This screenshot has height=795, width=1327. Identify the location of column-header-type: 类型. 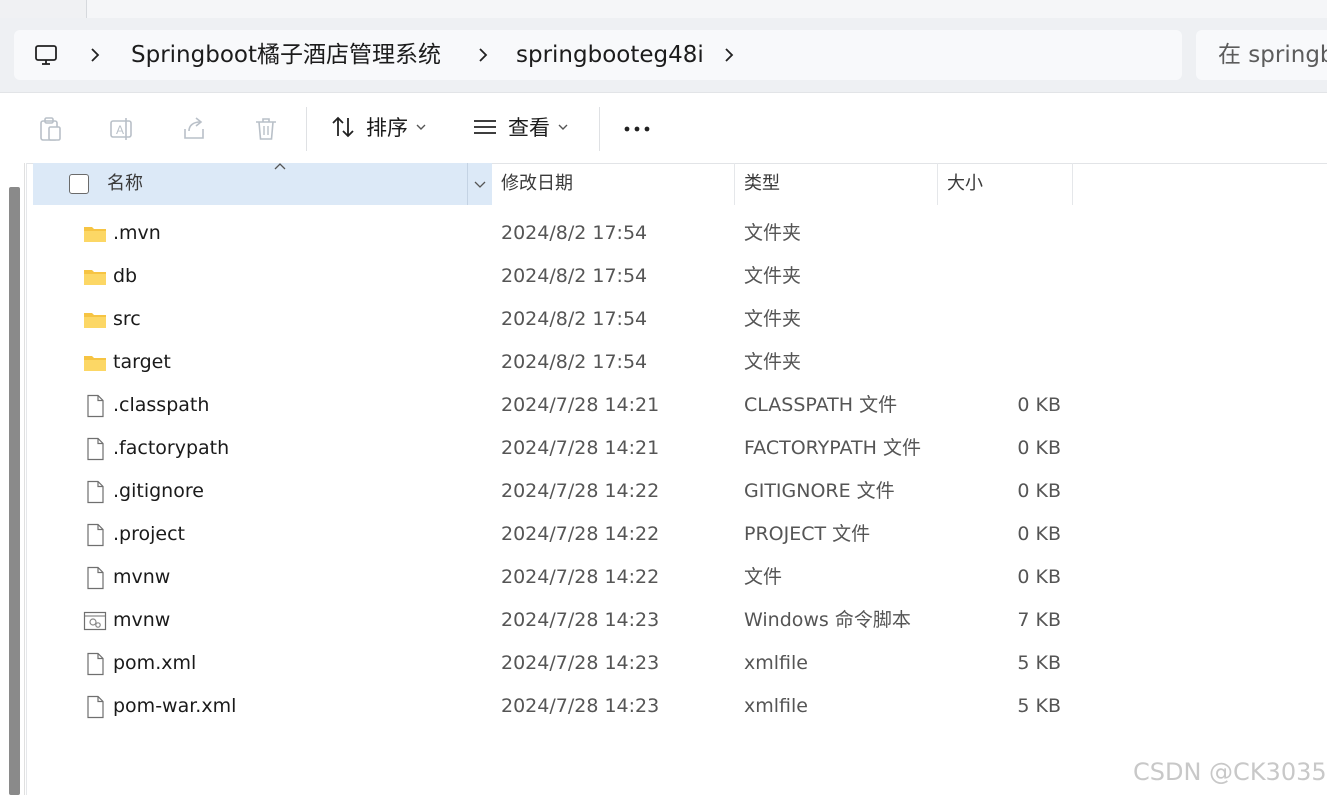
(762, 184).